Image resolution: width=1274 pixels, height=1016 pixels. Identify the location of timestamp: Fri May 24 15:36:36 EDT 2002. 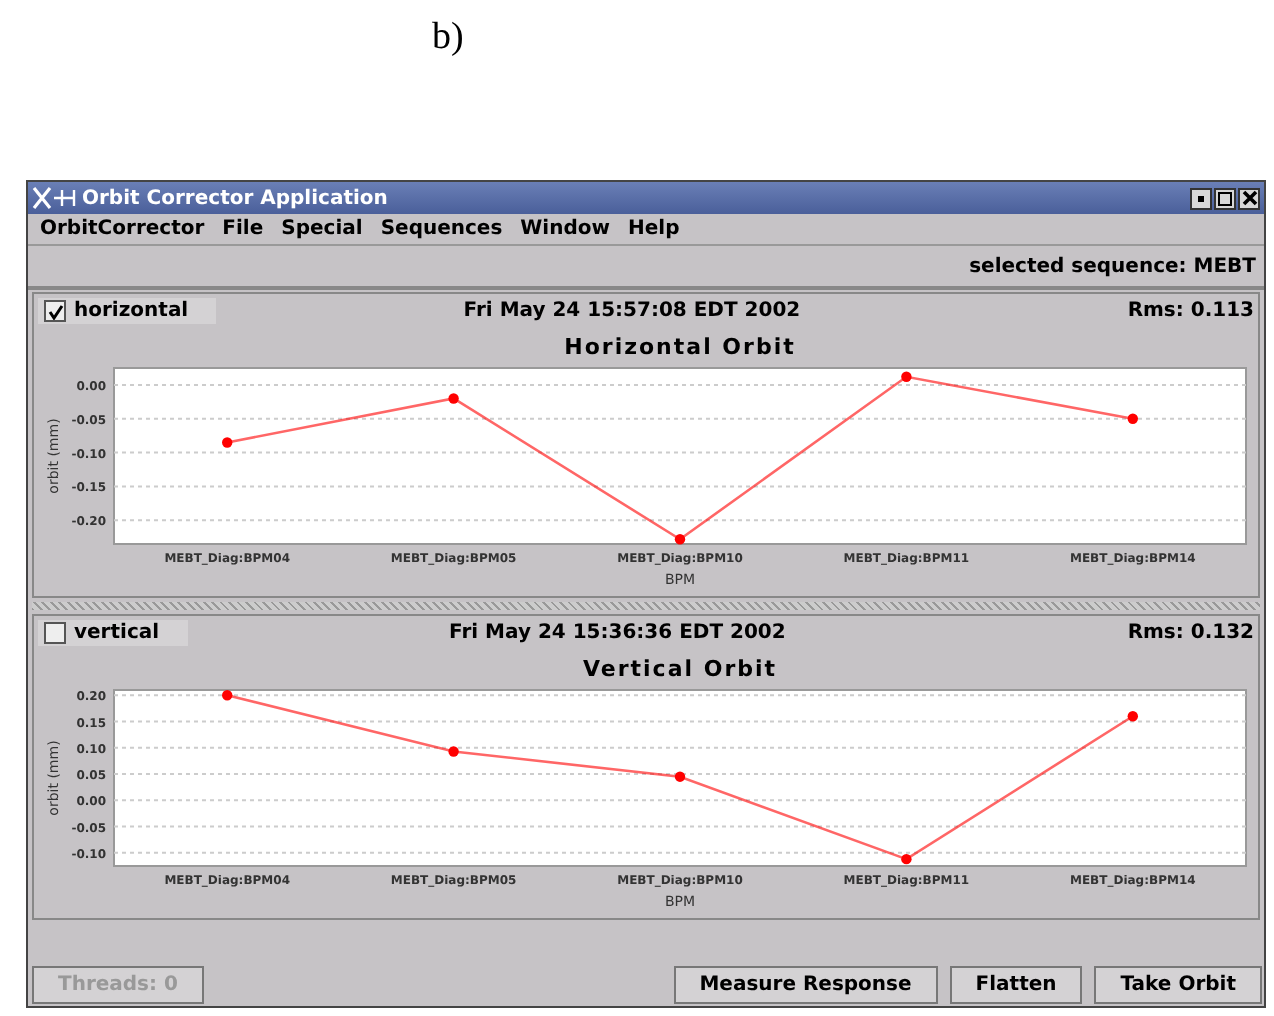
(617, 633).